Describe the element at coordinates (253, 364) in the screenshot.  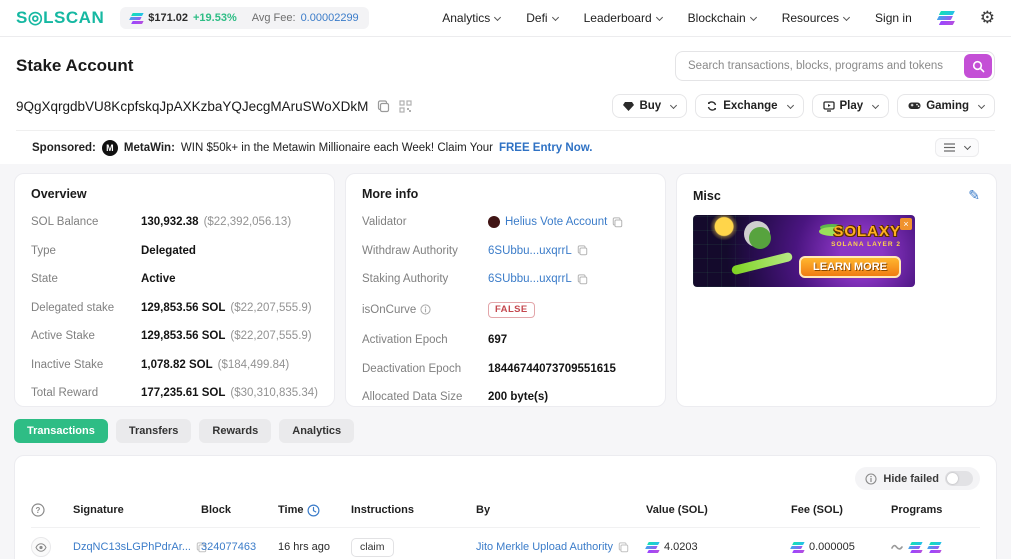
I see `row-sub-value: ($184,499.84)` at that location.